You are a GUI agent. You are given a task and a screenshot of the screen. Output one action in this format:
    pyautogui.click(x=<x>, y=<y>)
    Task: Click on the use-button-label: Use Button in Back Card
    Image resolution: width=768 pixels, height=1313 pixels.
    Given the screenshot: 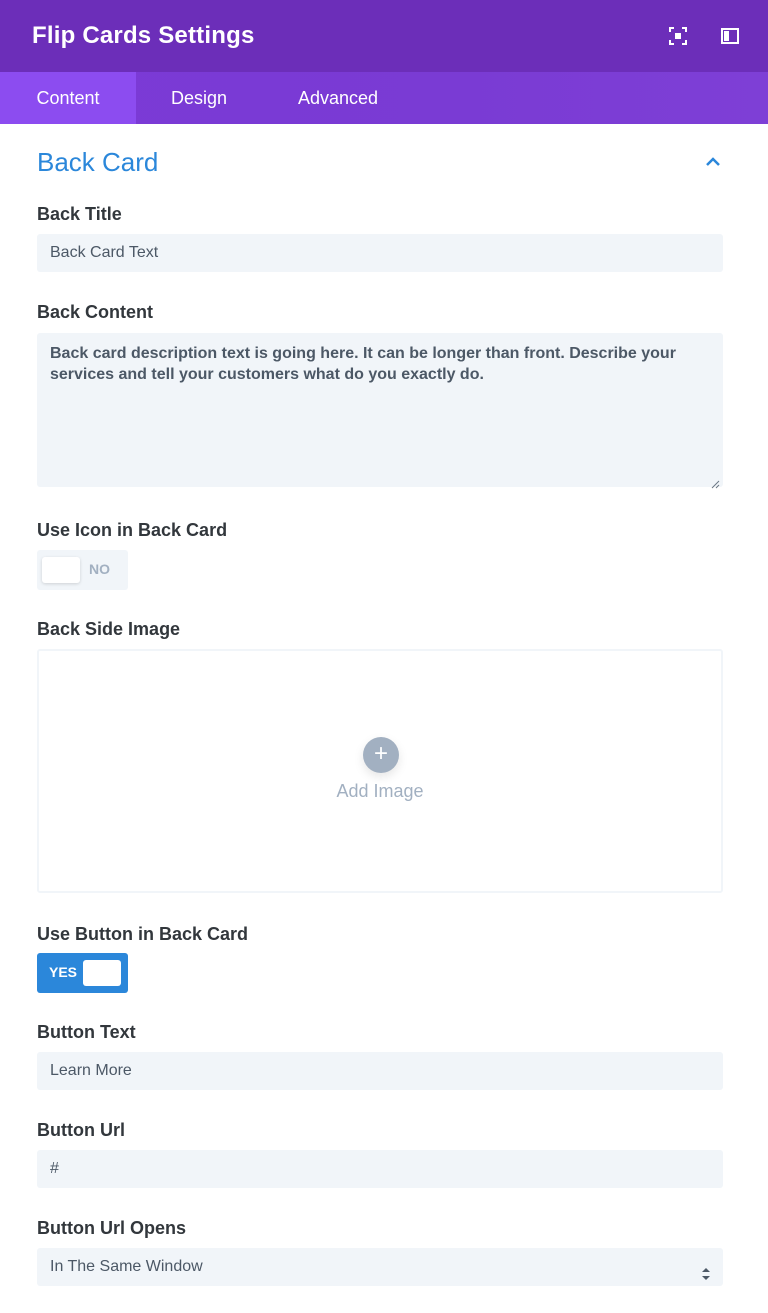 What is the action you would take?
    pyautogui.click(x=143, y=934)
    